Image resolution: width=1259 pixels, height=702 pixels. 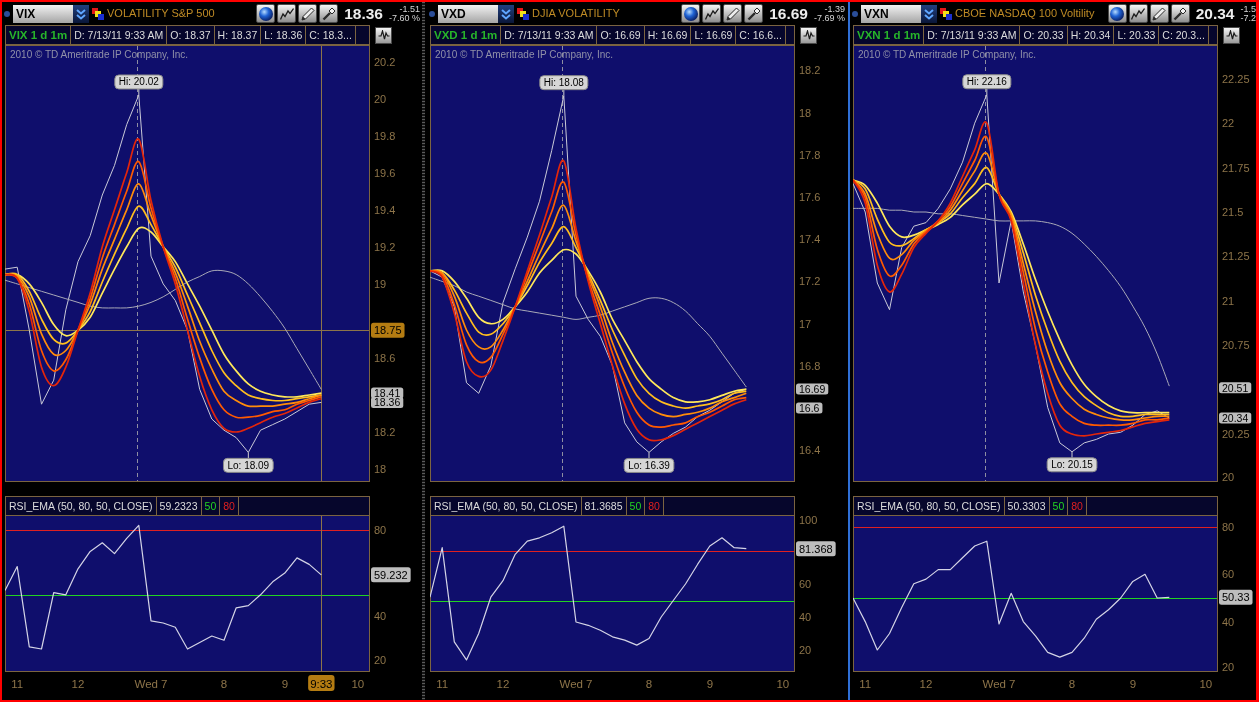 I want to click on annotation: Lo: 16.39, so click(x=649, y=465).